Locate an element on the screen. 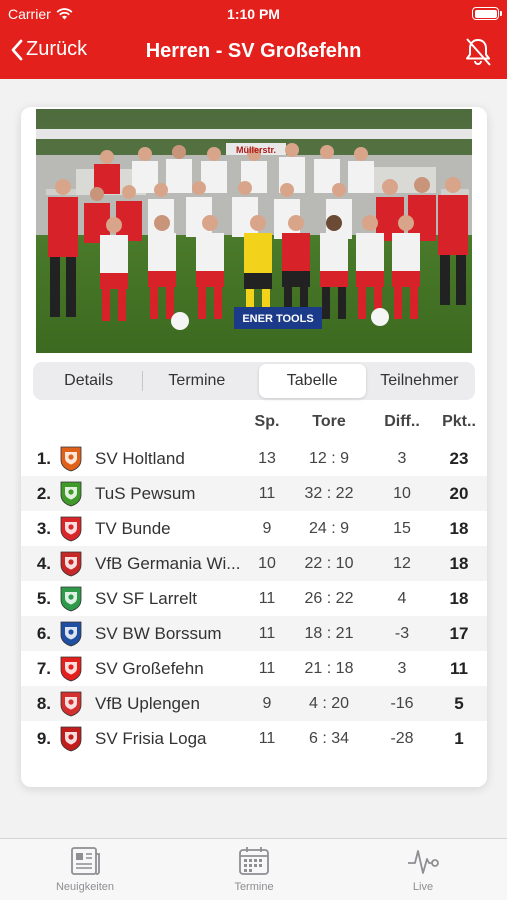 The width and height of the screenshot is (507, 900). row-rank: 9. is located at coordinates (43, 738).